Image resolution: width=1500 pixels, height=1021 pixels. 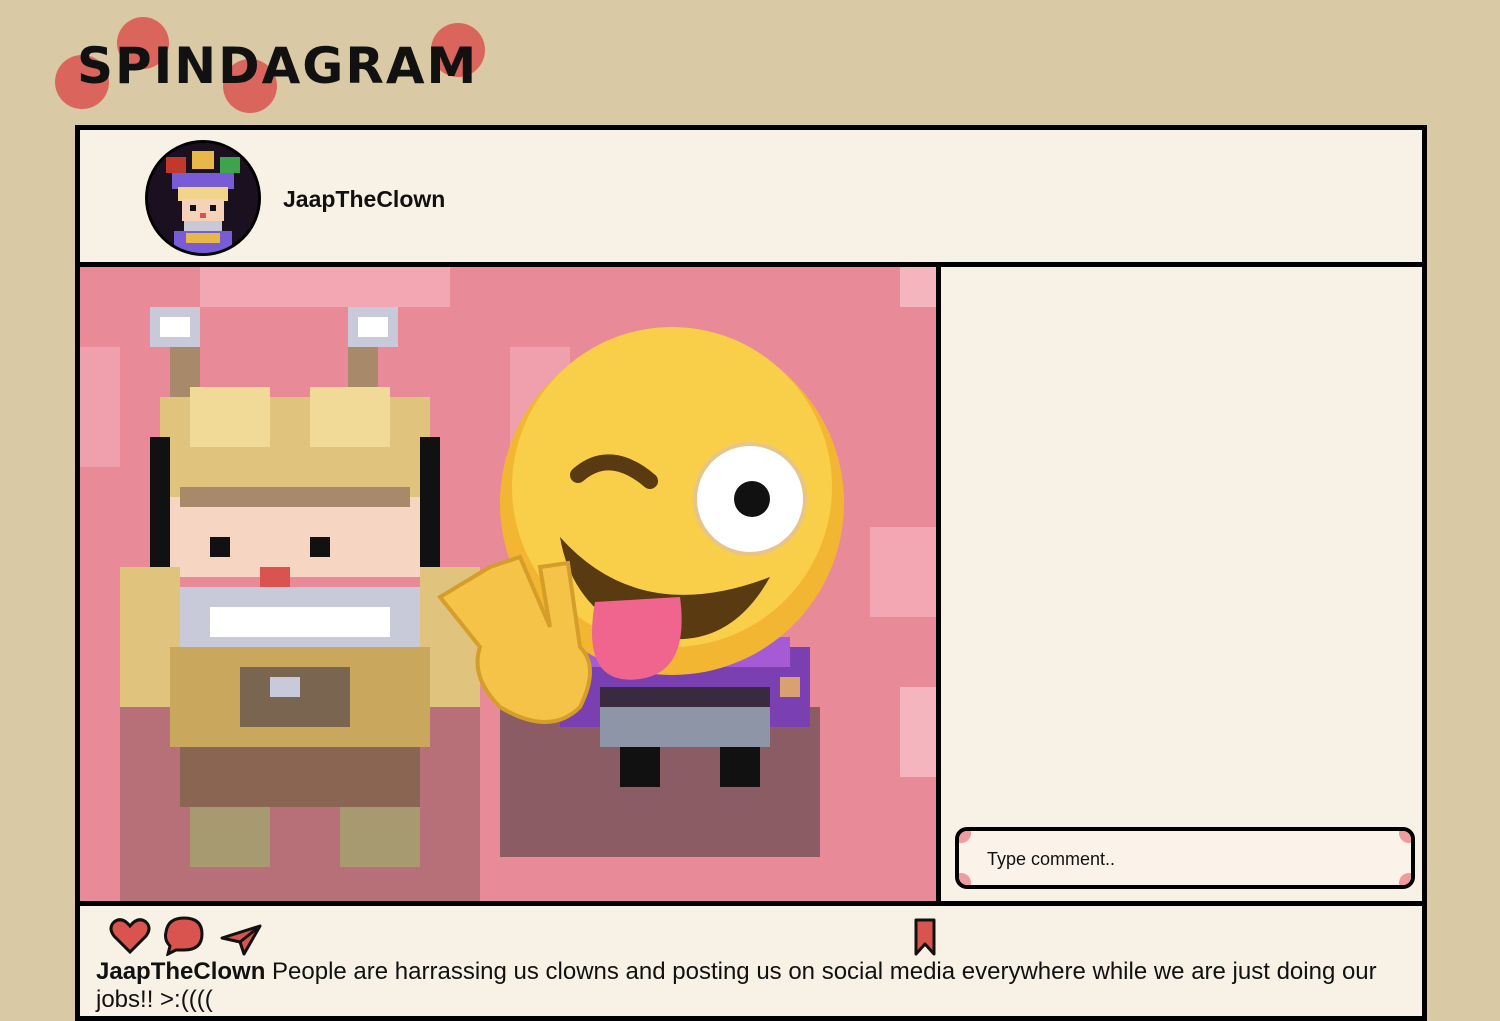 What do you see at coordinates (364, 199) in the screenshot?
I see `post-username: JaapTheClown` at bounding box center [364, 199].